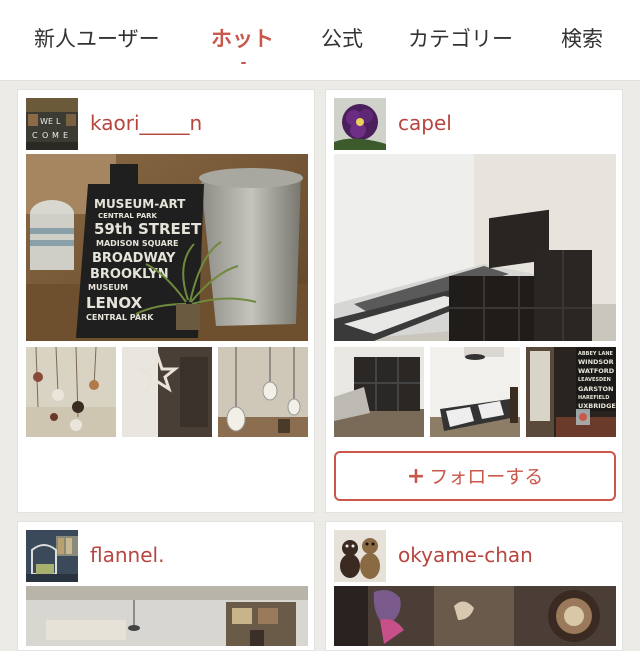 The image size is (640, 651). Describe the element at coordinates (243, 63) in the screenshot. I see `active-tab-indicator` at that location.